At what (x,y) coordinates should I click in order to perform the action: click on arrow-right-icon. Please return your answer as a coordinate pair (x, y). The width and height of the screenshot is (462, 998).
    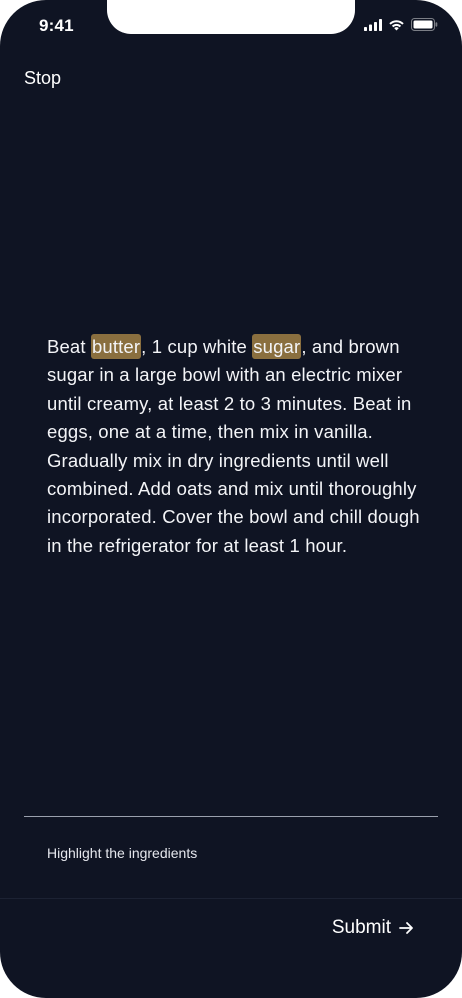
    Looking at the image, I should click on (406, 928).